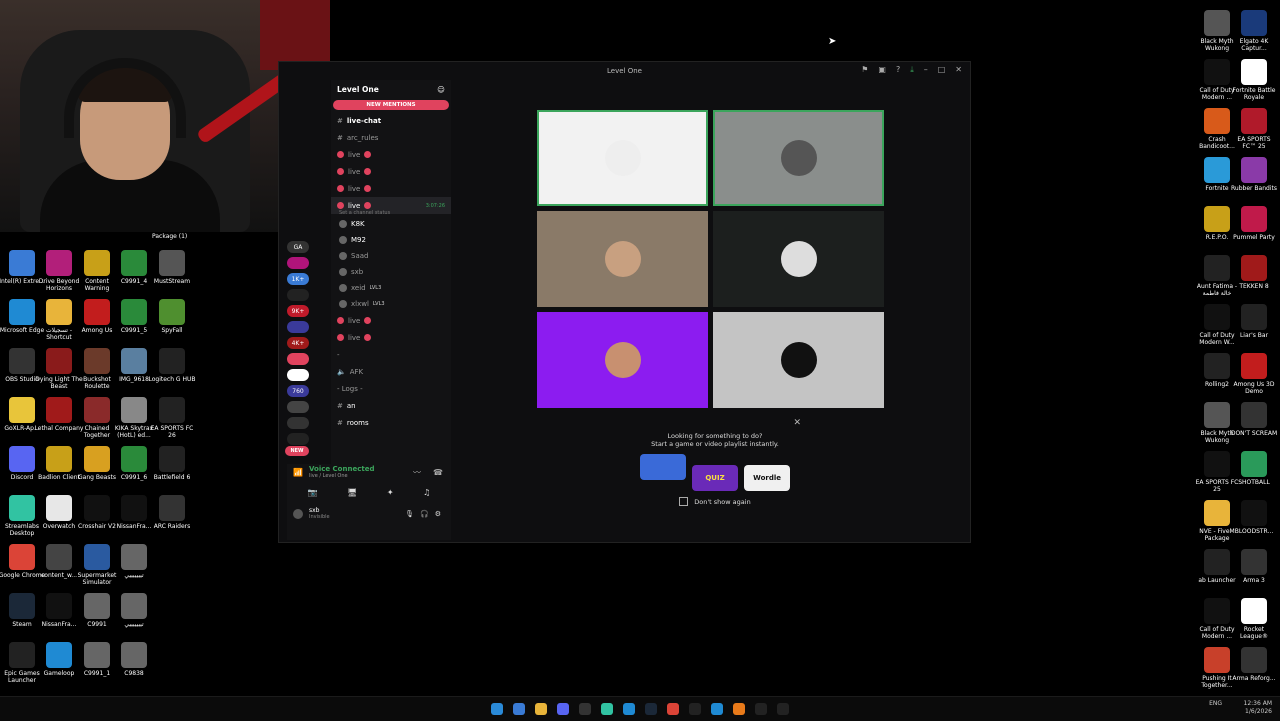 This screenshot has height=721, width=1280. What do you see at coordinates (352, 492) in the screenshot?
I see `screen-share-icon: 🖥` at bounding box center [352, 492].